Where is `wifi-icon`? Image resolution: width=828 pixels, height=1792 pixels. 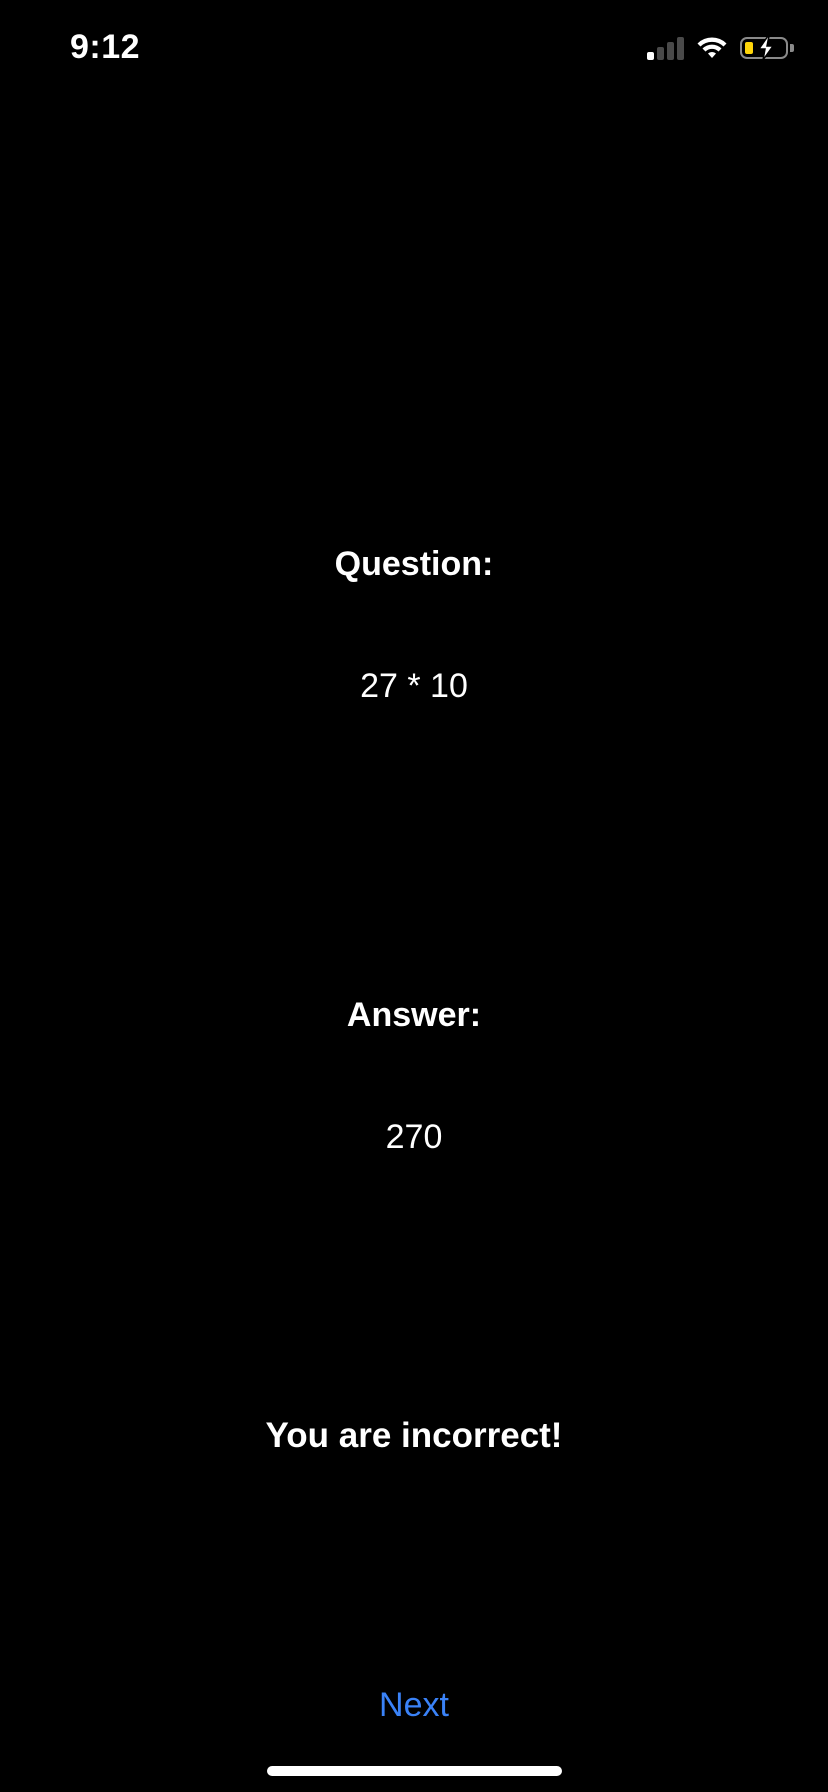 wifi-icon is located at coordinates (712, 47).